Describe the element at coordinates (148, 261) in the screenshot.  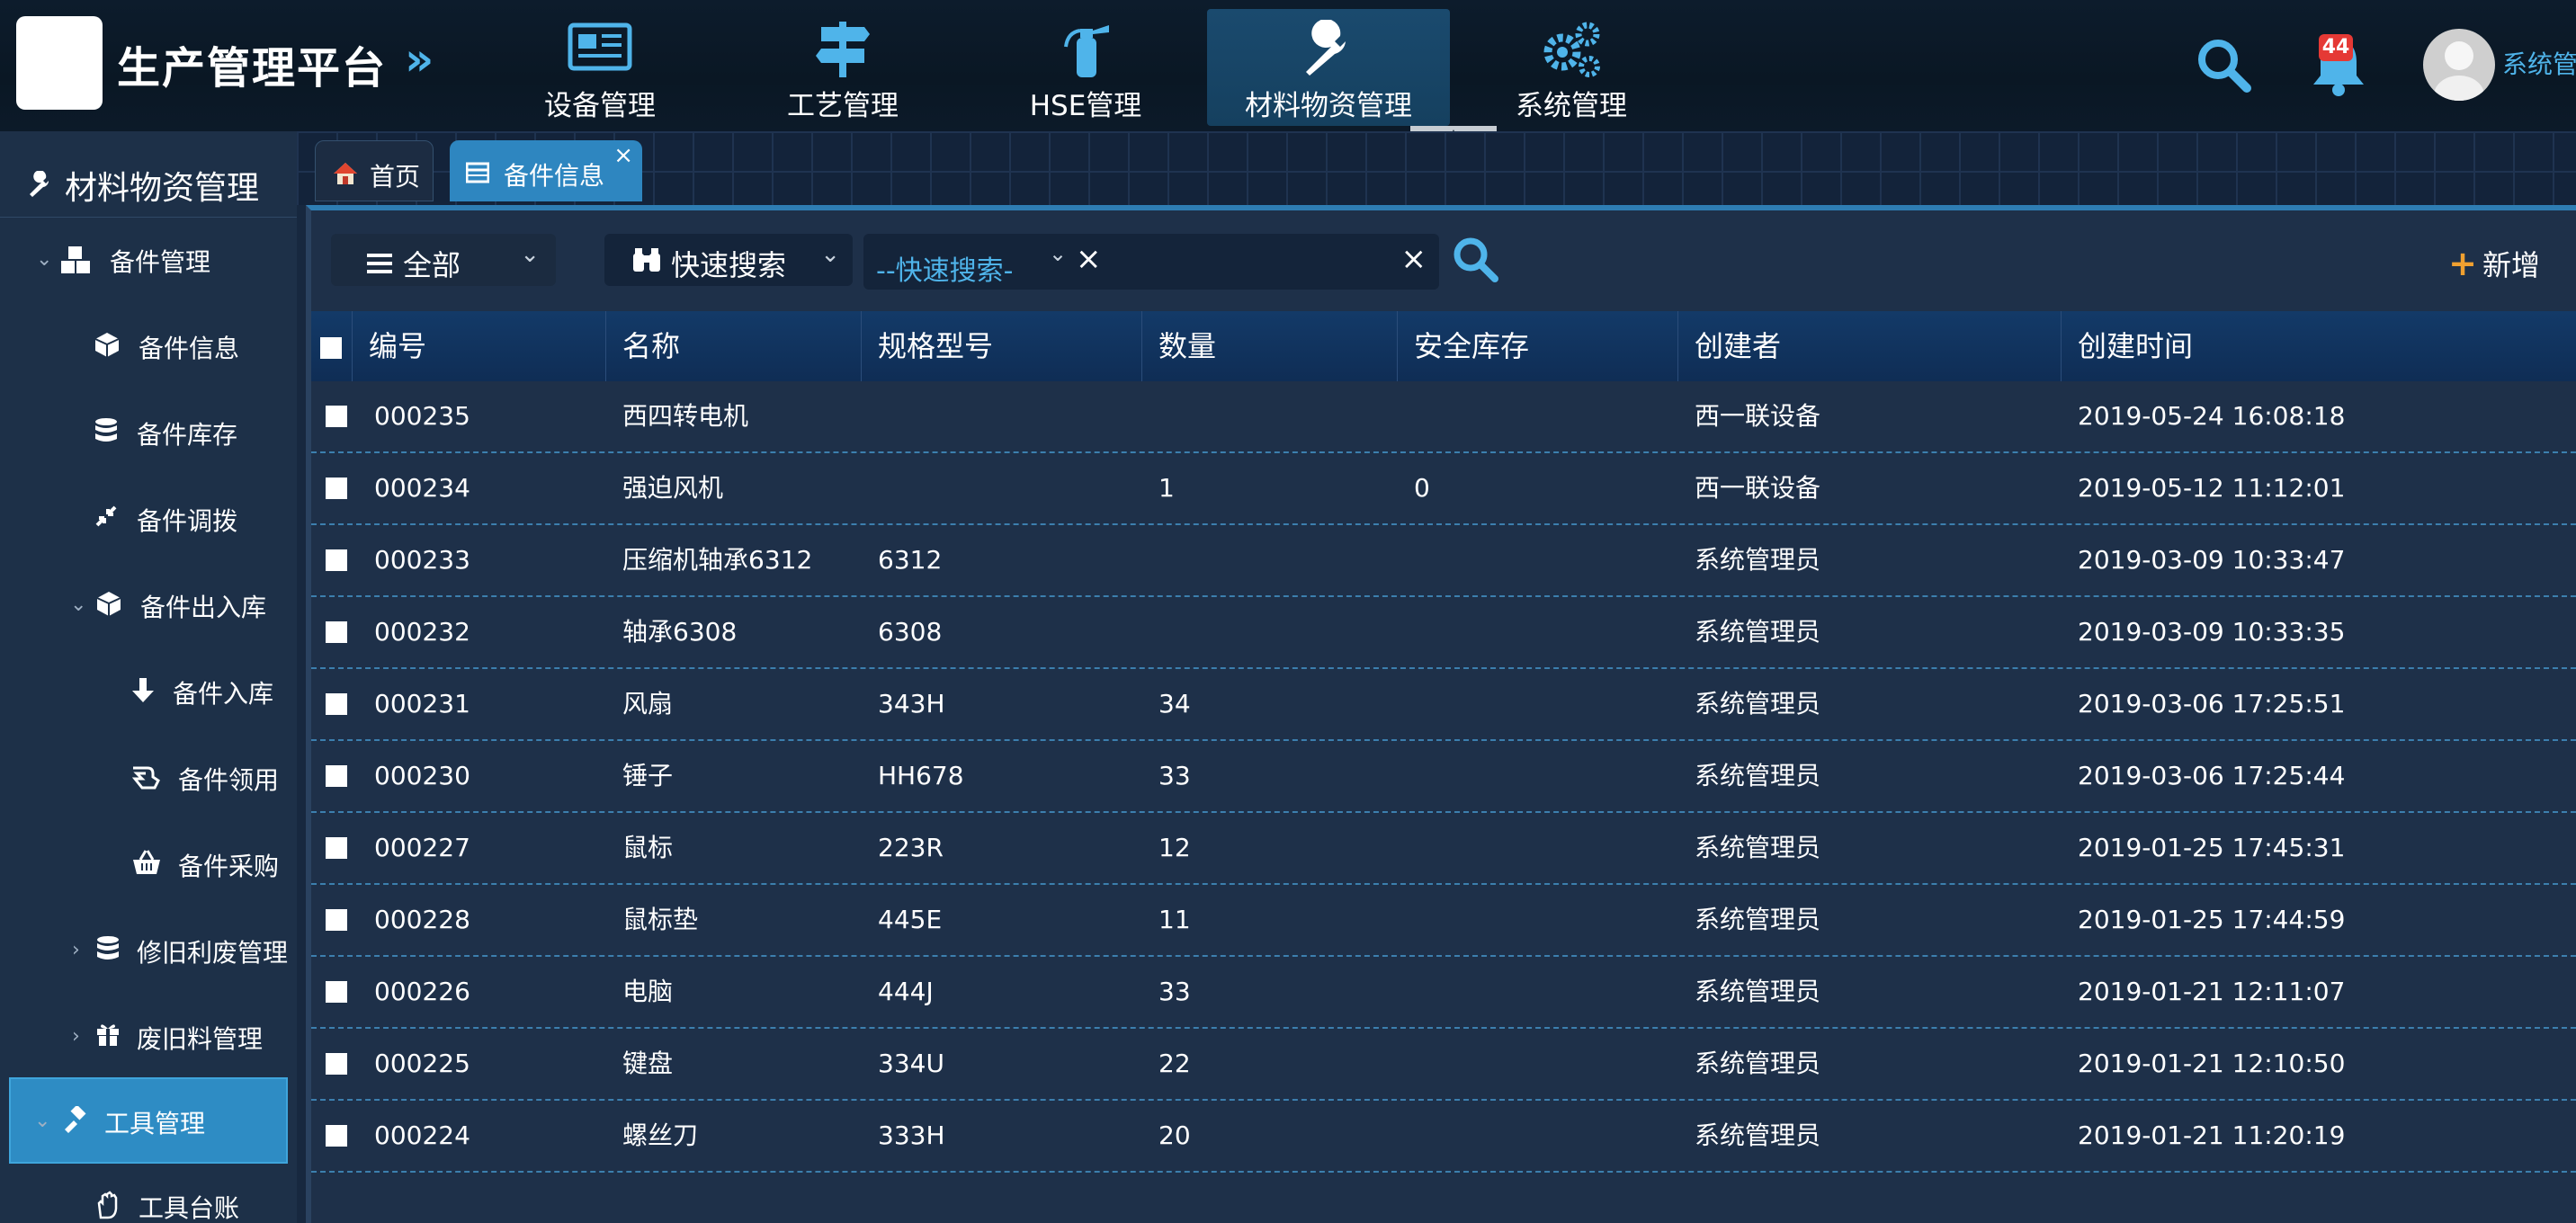
I see `sidebar-item-spare-parts-management: ⌄ 备件管理` at that location.